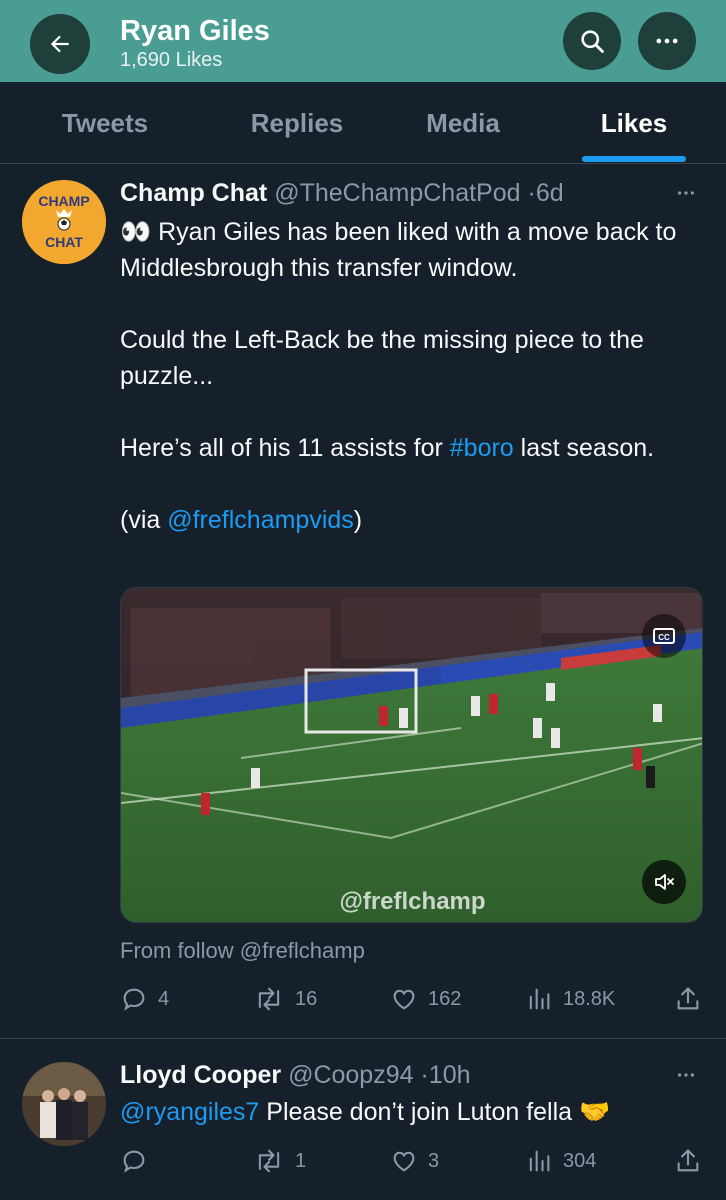 The height and width of the screenshot is (1200, 726). I want to click on tweet-time: 10h, so click(450, 1075).